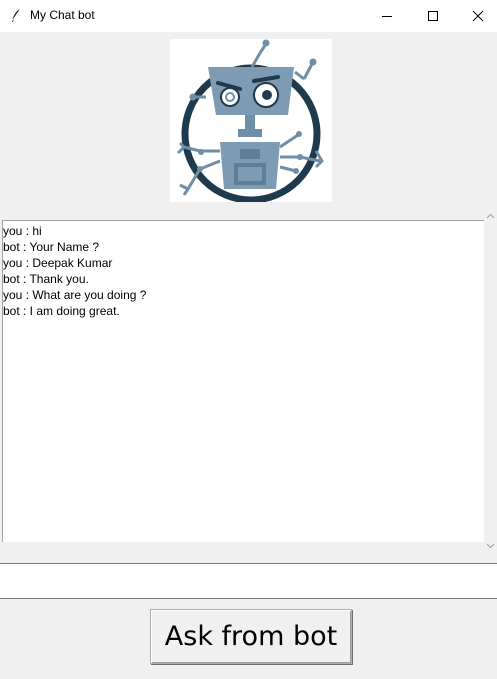 The width and height of the screenshot is (497, 679). What do you see at coordinates (75, 295) in the screenshot?
I see `chat-message: you : What are you doing ?` at bounding box center [75, 295].